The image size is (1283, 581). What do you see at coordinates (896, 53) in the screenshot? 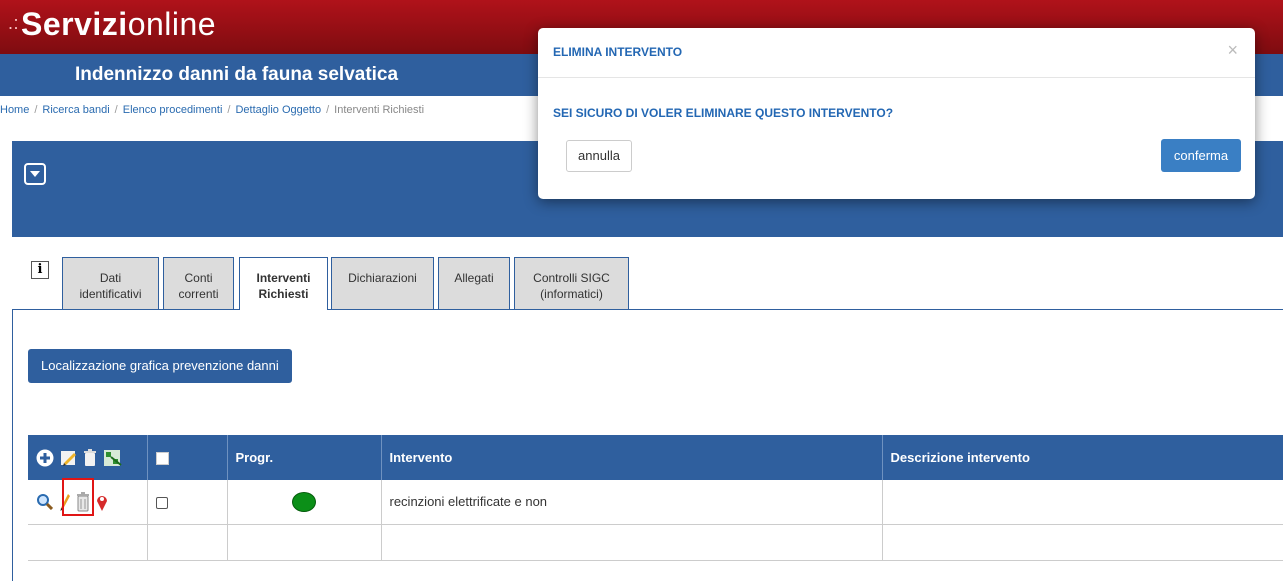
I see `dialog-header: ELIMINA INTERVENTO ×` at bounding box center [896, 53].